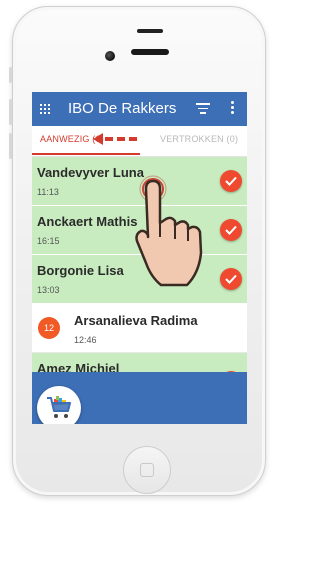  What do you see at coordinates (10, 75) in the screenshot?
I see `mute-switch` at bounding box center [10, 75].